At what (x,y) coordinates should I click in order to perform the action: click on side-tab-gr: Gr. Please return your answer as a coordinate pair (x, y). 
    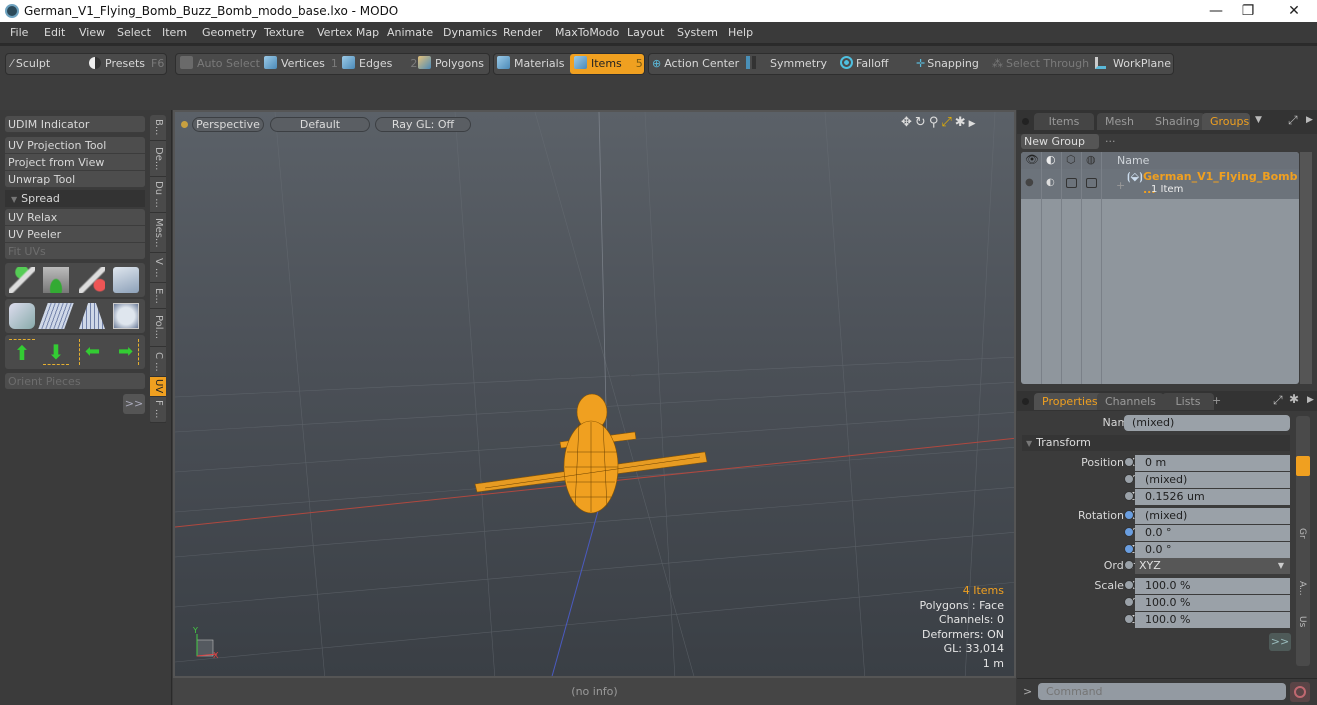
    Looking at the image, I should click on (1302, 533).